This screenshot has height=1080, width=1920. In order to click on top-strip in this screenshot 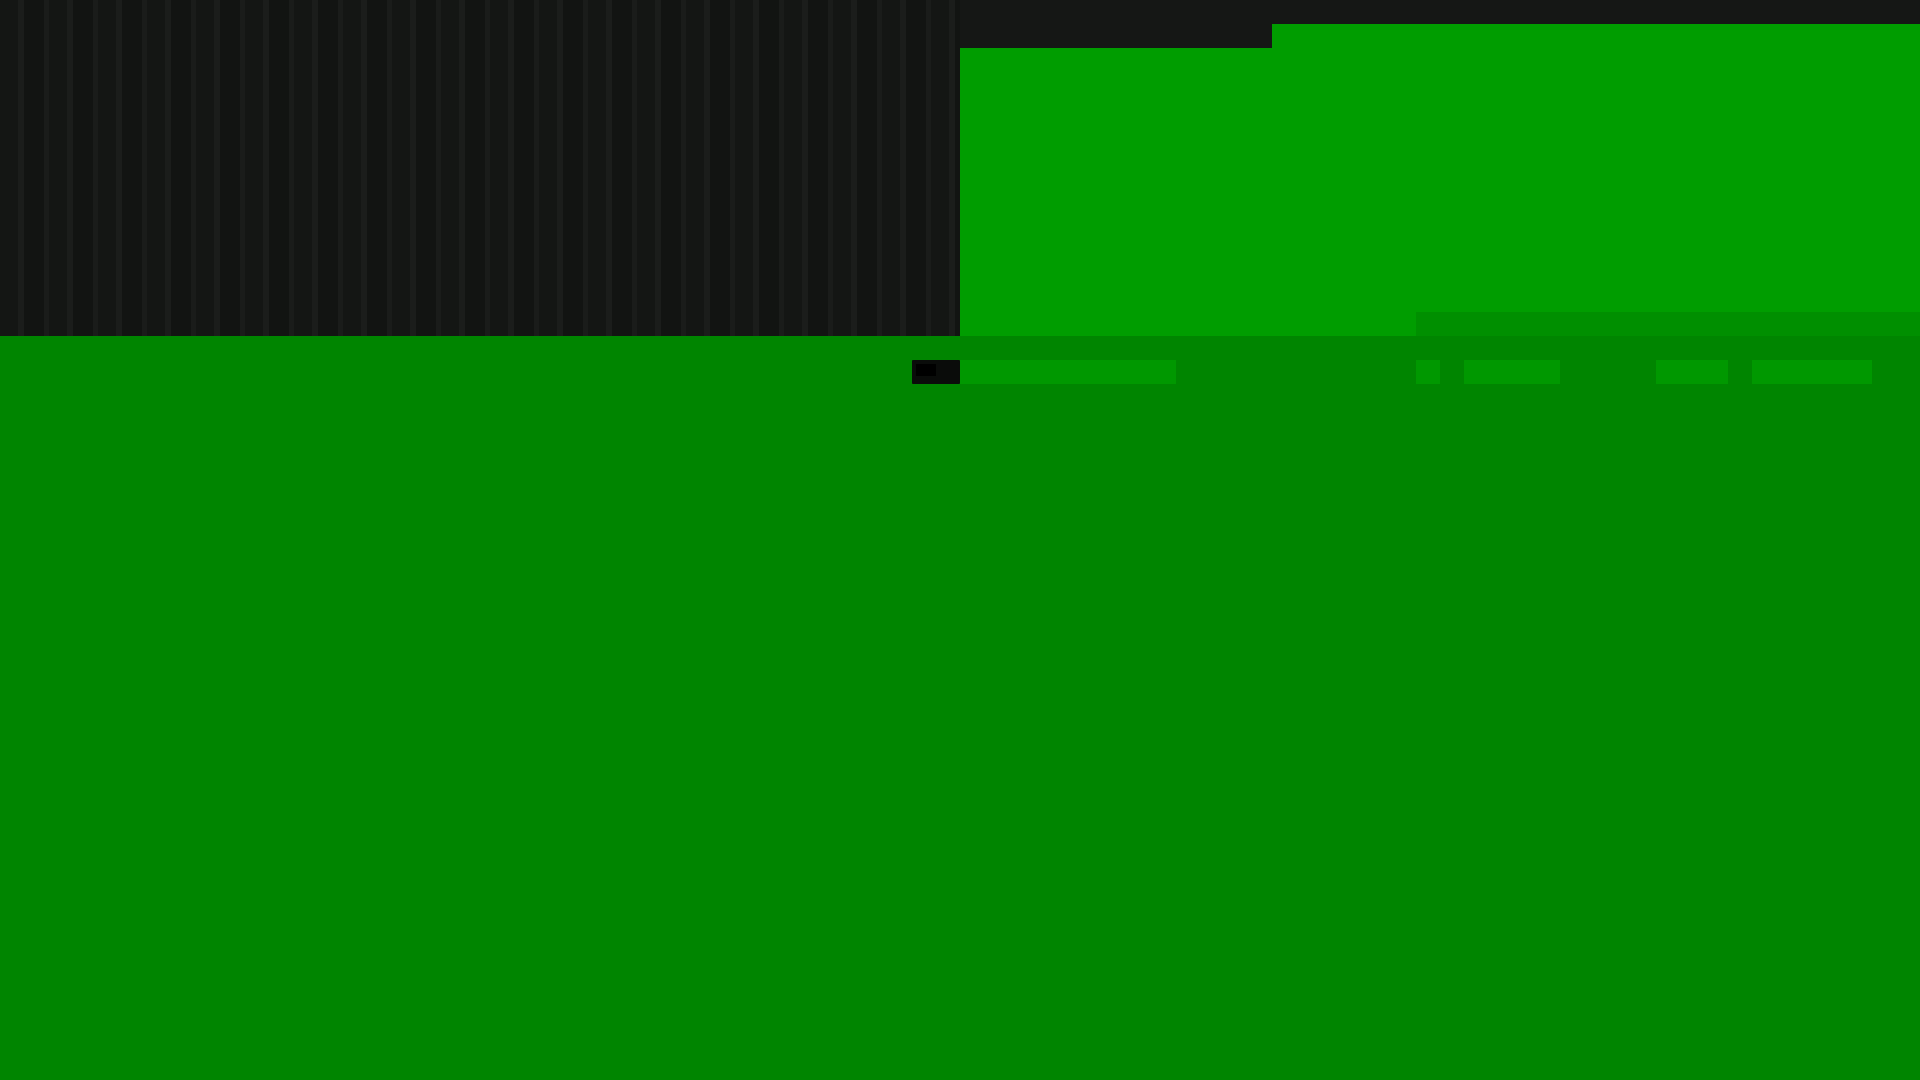, I will do `click(1440, 12)`.